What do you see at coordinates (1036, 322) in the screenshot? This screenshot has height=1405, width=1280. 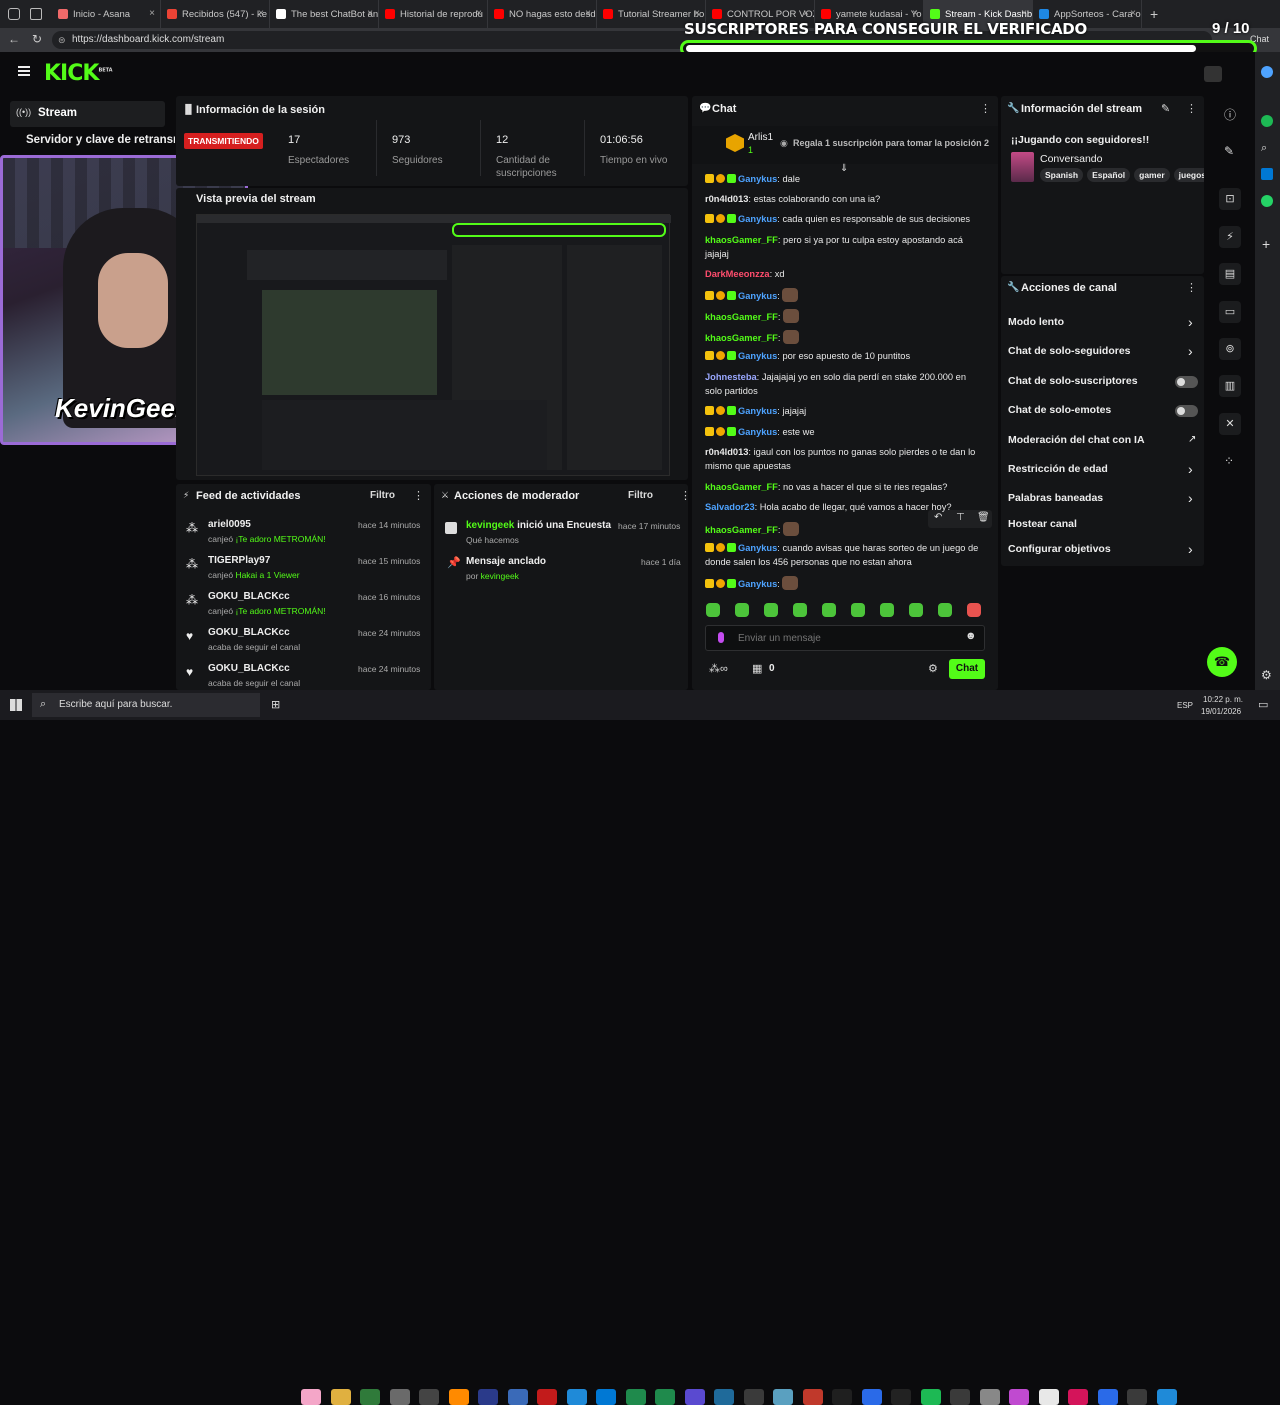 I see `channel-action-item: Modo lento` at bounding box center [1036, 322].